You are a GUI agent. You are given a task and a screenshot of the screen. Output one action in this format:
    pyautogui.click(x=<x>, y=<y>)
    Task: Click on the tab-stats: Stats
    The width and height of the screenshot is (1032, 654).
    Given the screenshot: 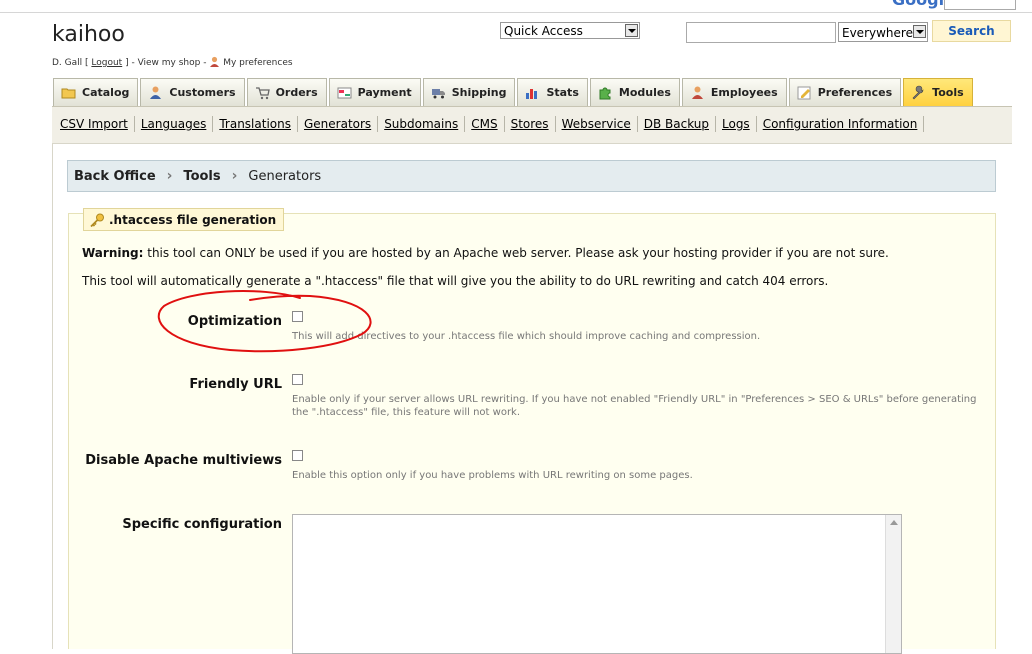 What is the action you would take?
    pyautogui.click(x=552, y=92)
    